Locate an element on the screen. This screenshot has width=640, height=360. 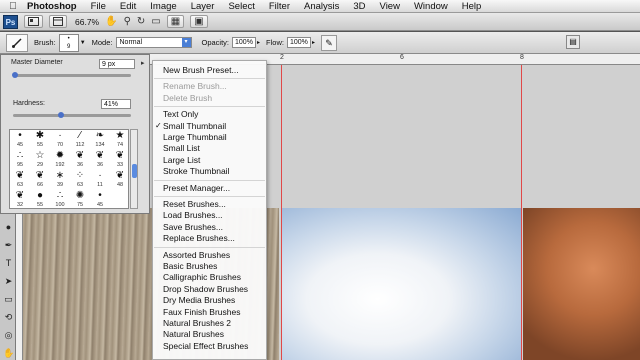
menu-item: Basic Brushes is located at coordinates (190, 266).